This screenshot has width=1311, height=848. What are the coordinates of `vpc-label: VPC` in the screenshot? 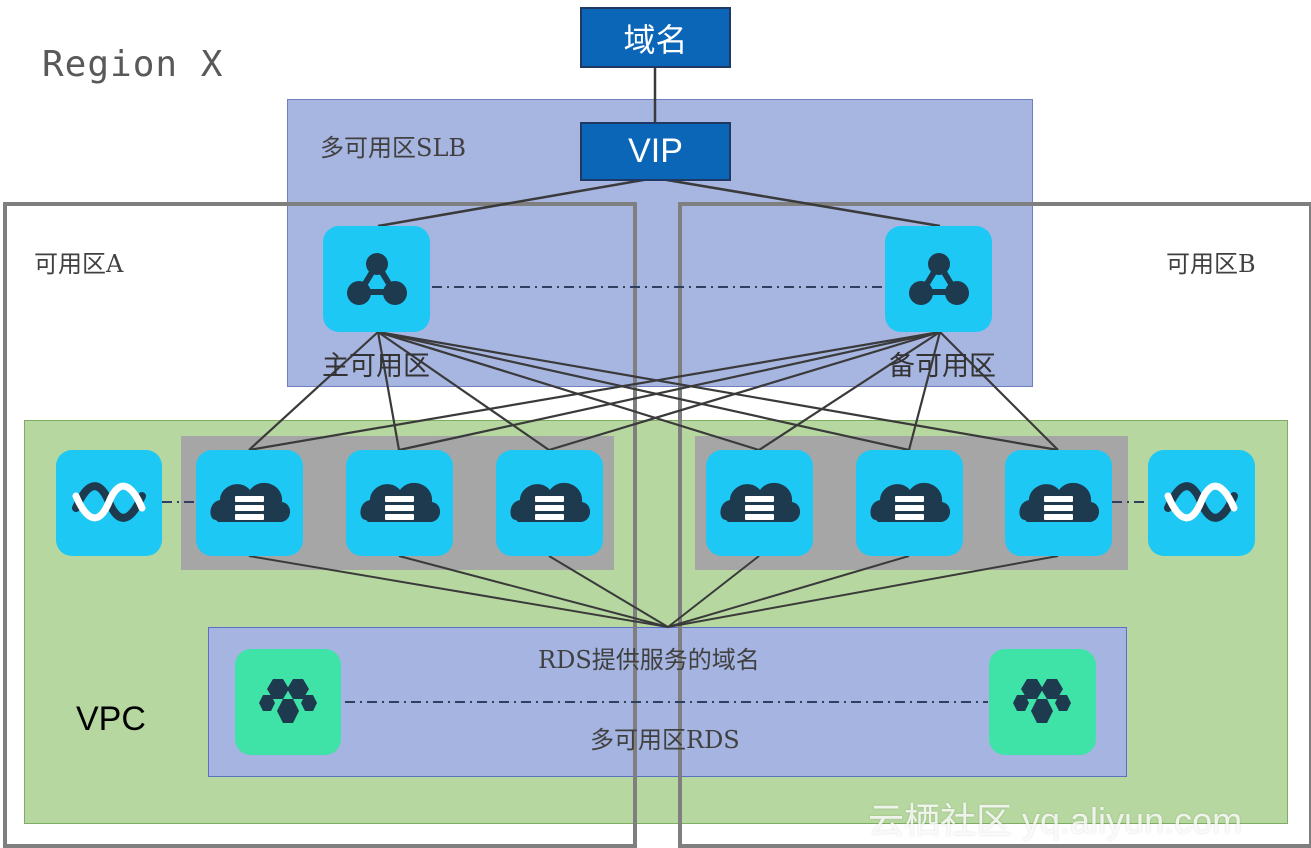 It's located at (111, 719).